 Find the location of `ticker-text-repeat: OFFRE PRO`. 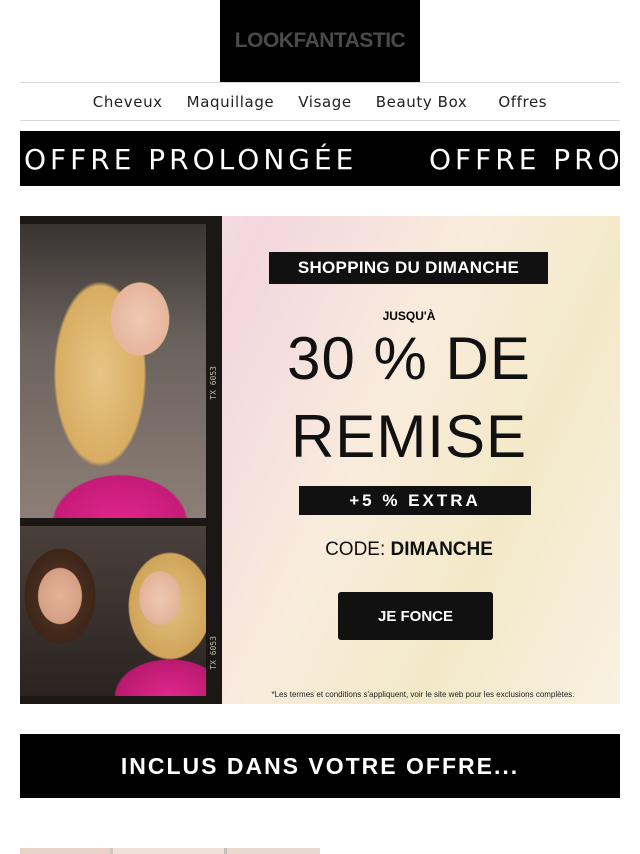

ticker-text-repeat: OFFRE PRO is located at coordinates (524, 159).